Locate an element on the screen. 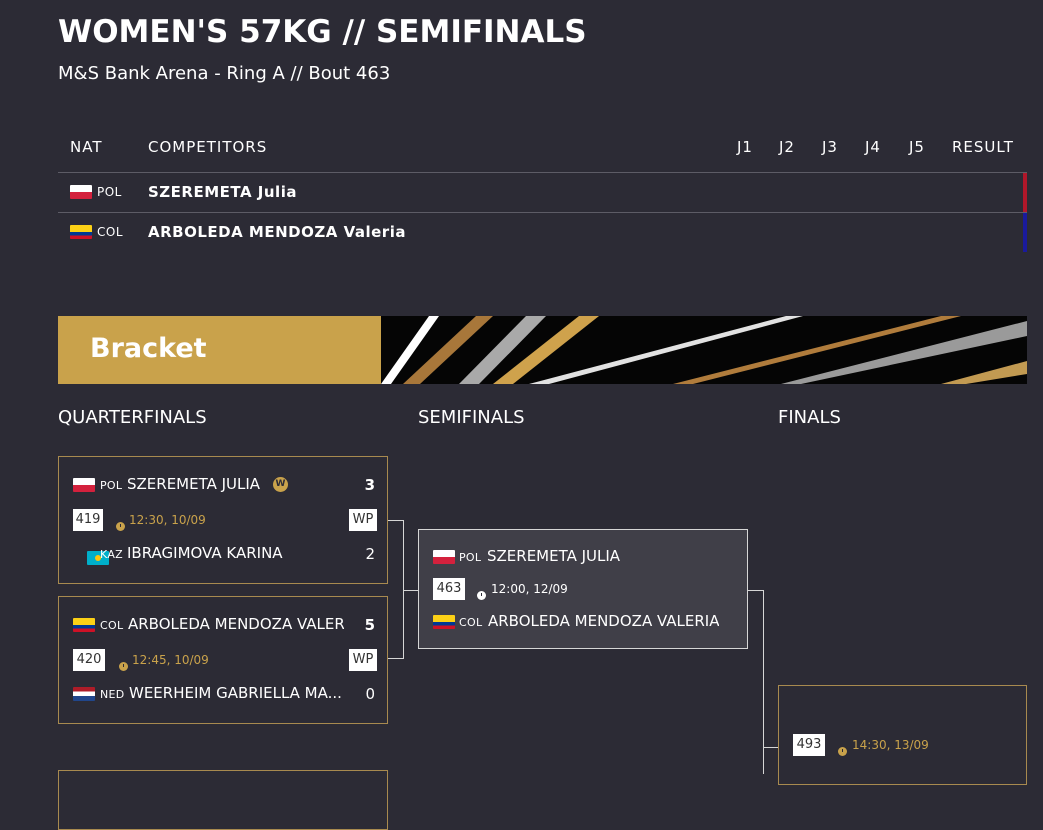 This screenshot has width=1043, height=830. competitor-score: 5 is located at coordinates (369, 625).